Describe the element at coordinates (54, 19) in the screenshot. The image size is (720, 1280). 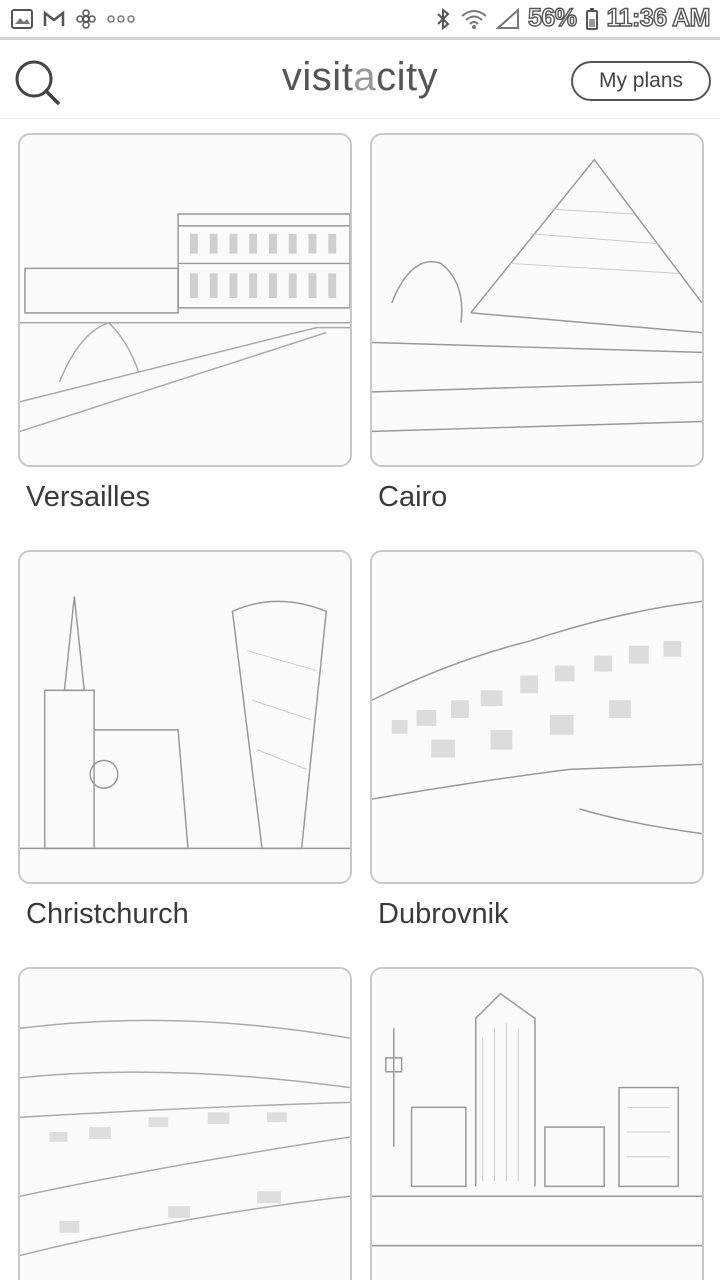
I see `gmail-icon` at that location.